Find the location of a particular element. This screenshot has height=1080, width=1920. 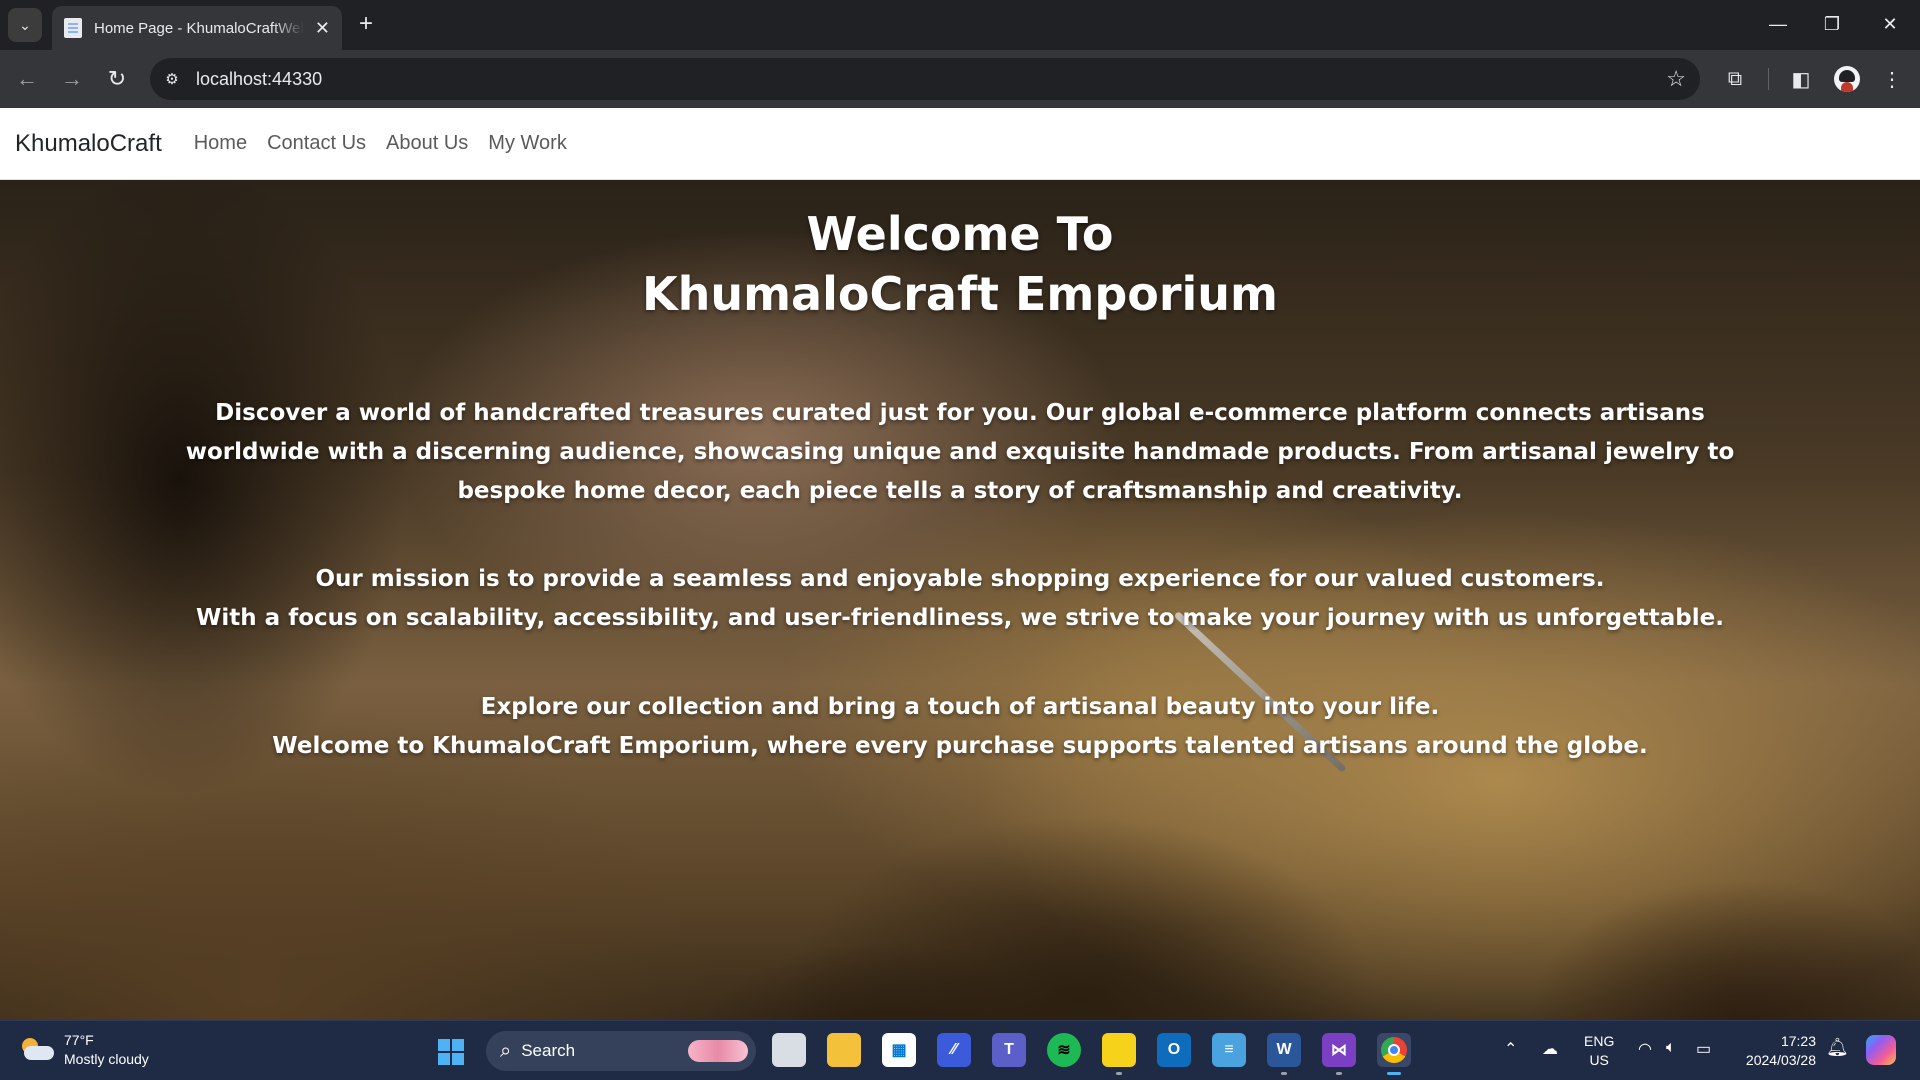

menu-icon: ⋮ is located at coordinates (1892, 79).